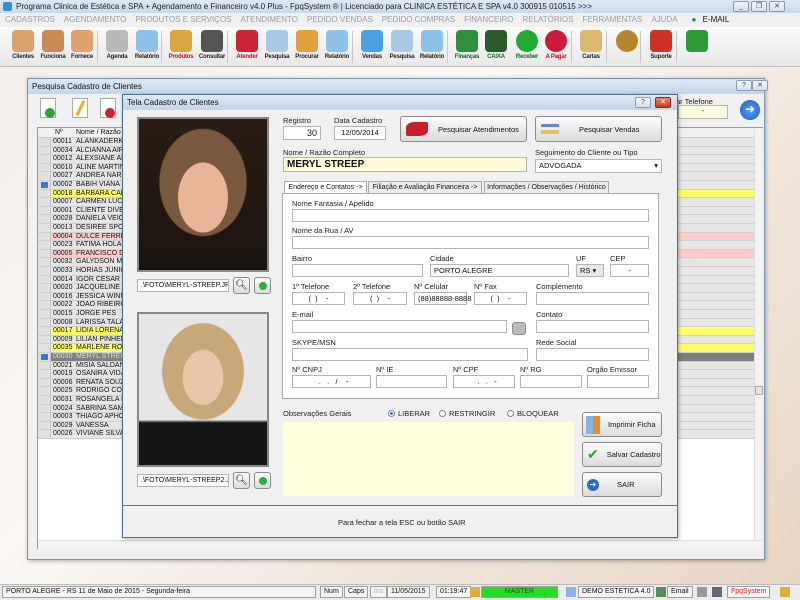  Describe the element at coordinates (680, 592) in the screenshot. I see `status-email: Email` at that location.